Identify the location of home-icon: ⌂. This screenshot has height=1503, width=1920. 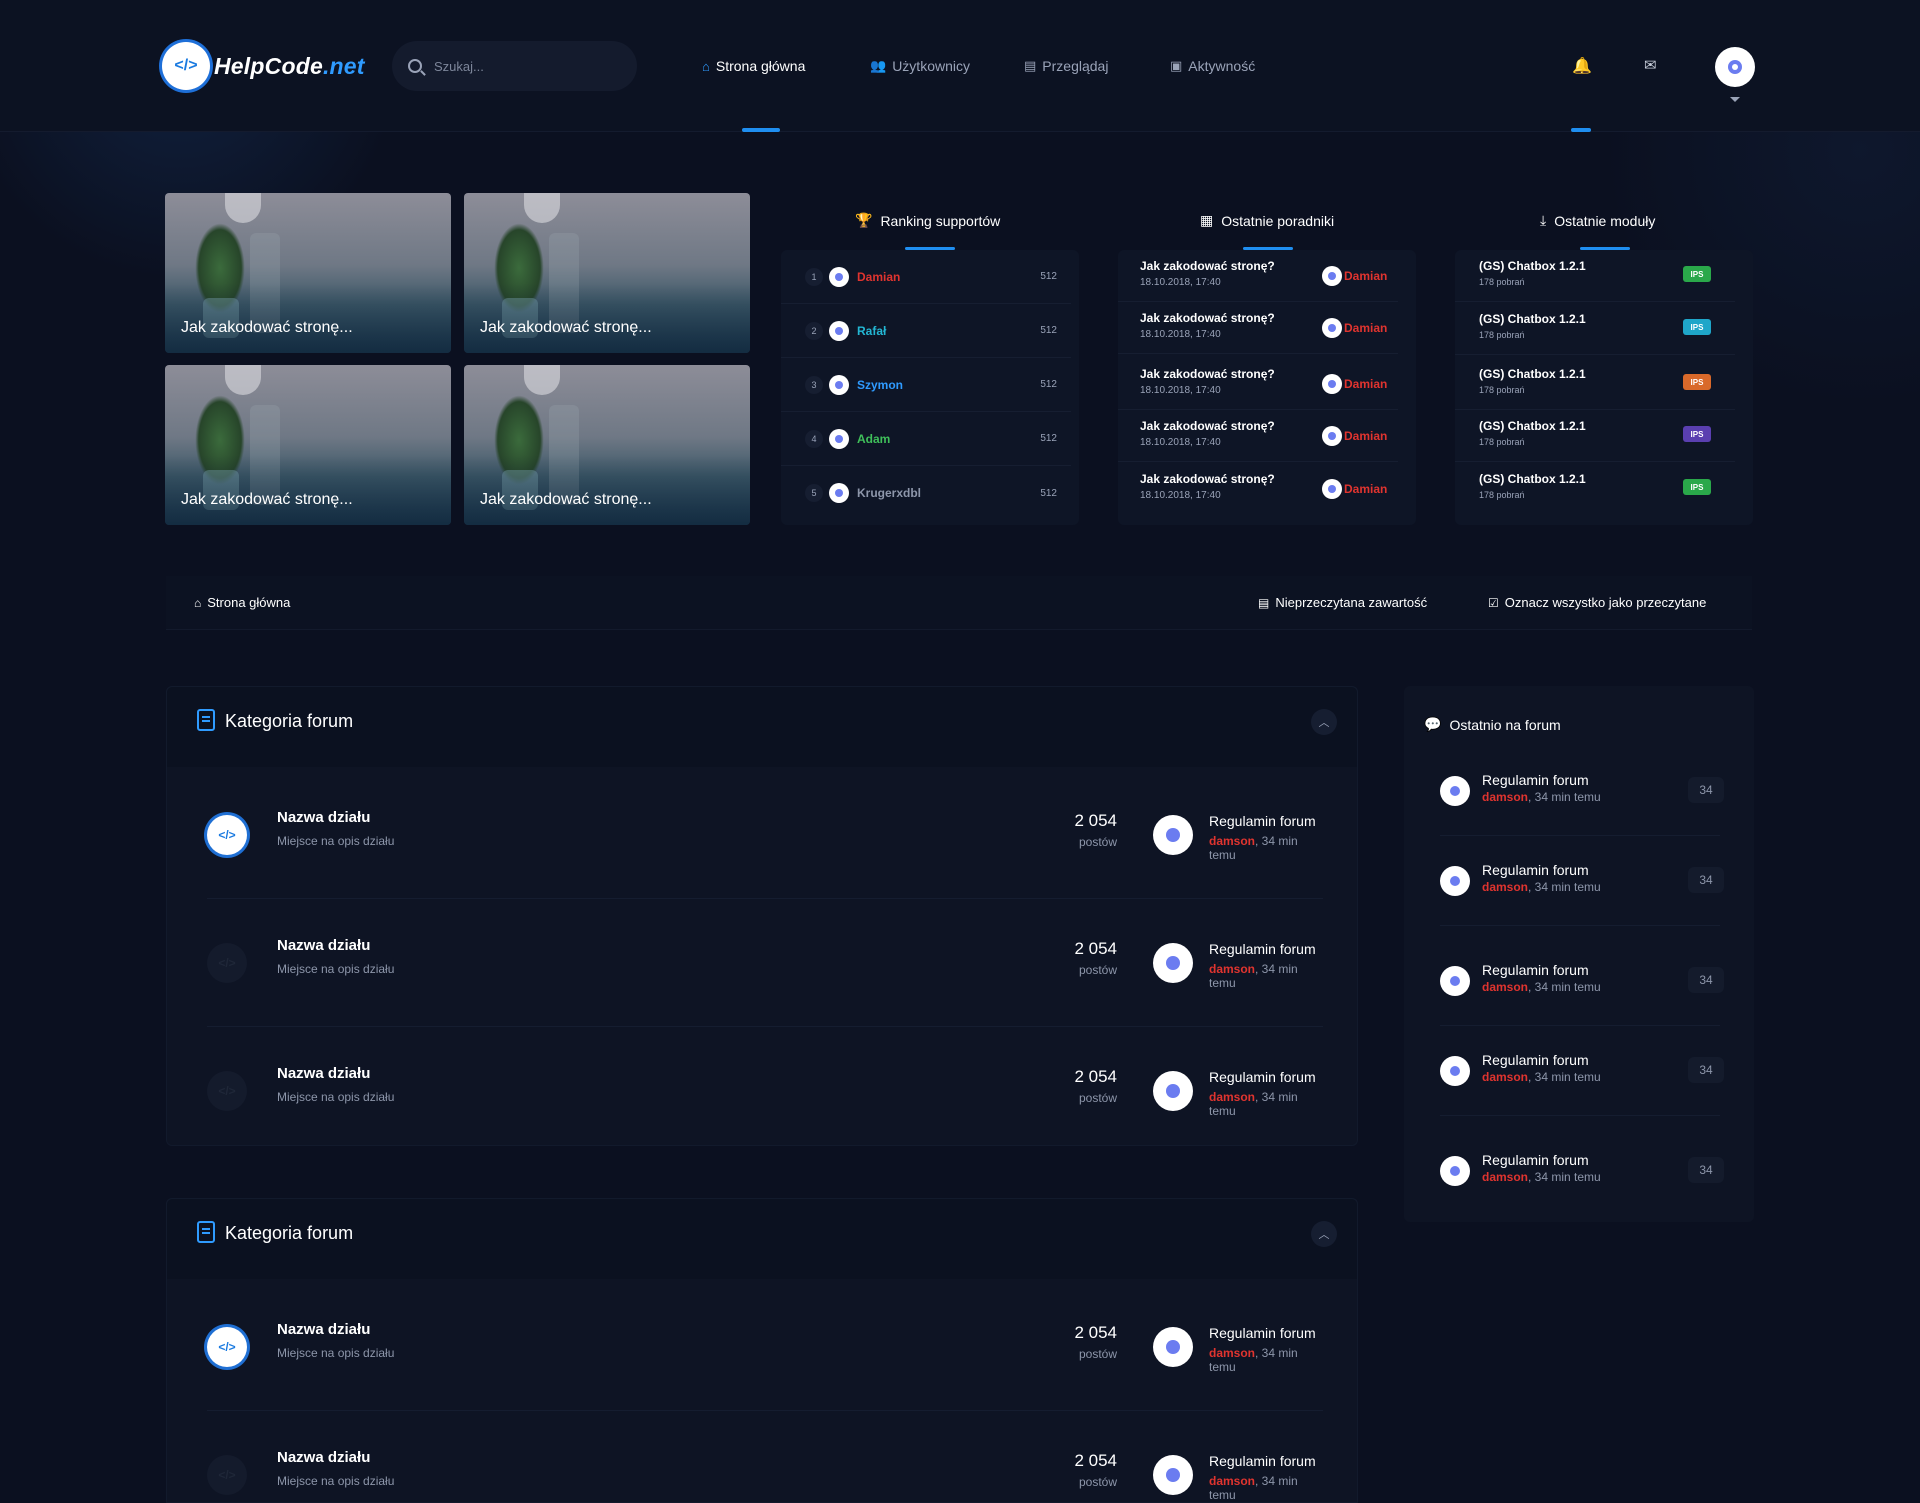
(198, 602).